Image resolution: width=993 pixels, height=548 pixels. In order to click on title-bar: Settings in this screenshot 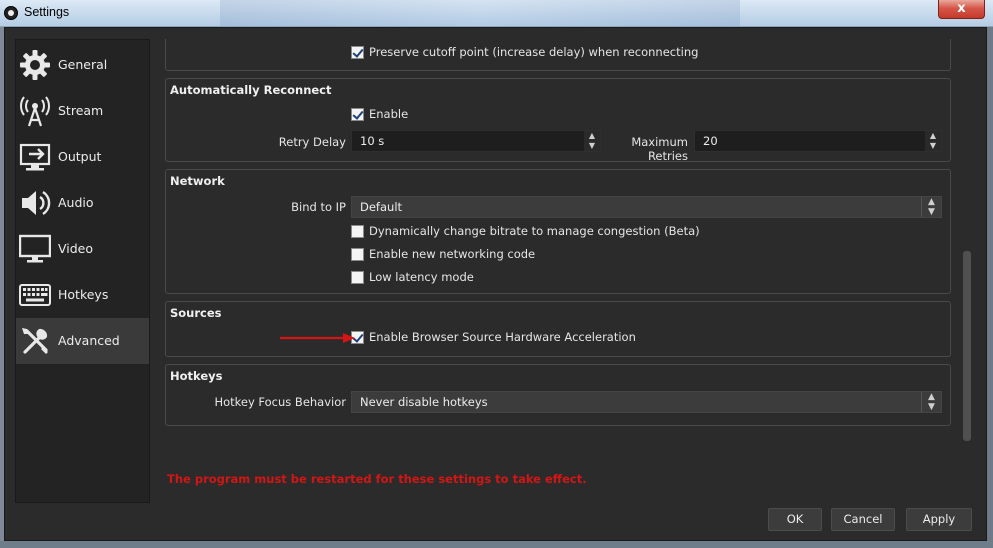, I will do `click(496, 13)`.